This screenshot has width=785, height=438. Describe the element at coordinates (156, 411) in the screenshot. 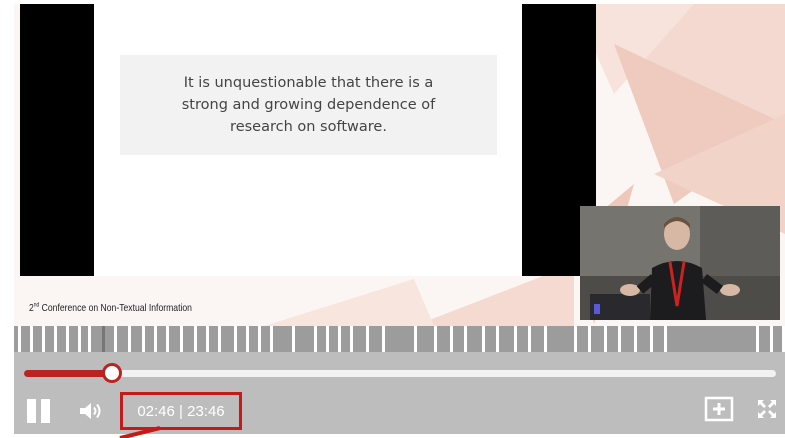

I see `current-time: 02:46` at that location.